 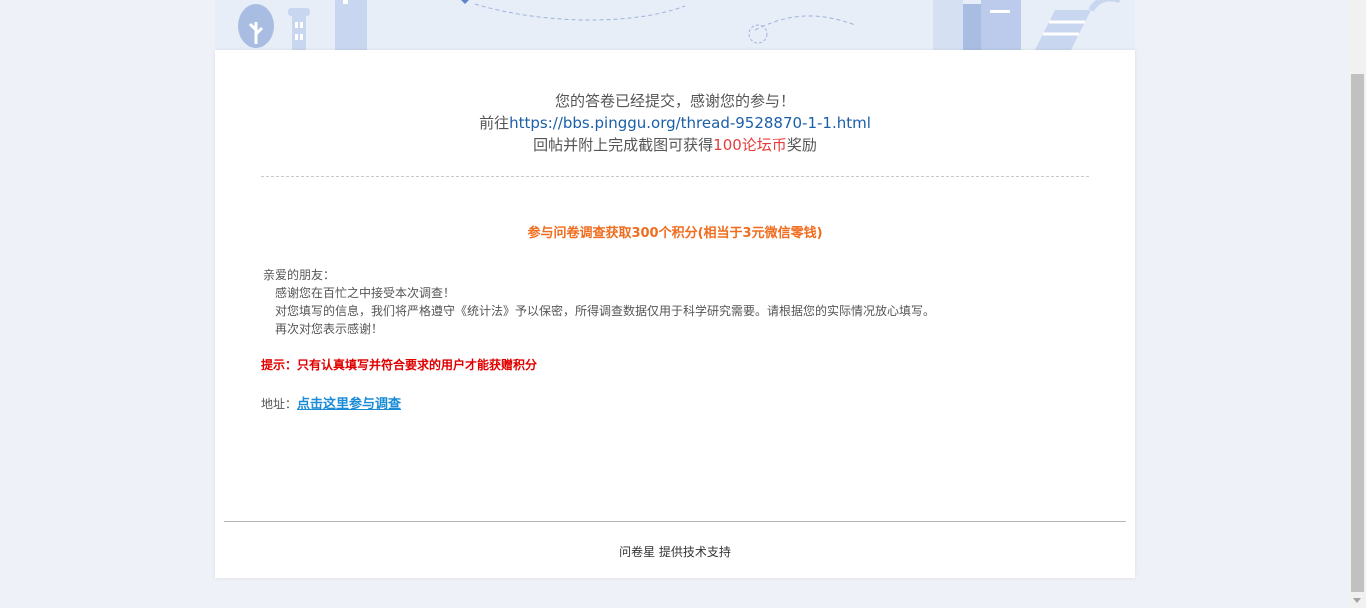 I want to click on forum-prefix: 前往, so click(x=494, y=123).